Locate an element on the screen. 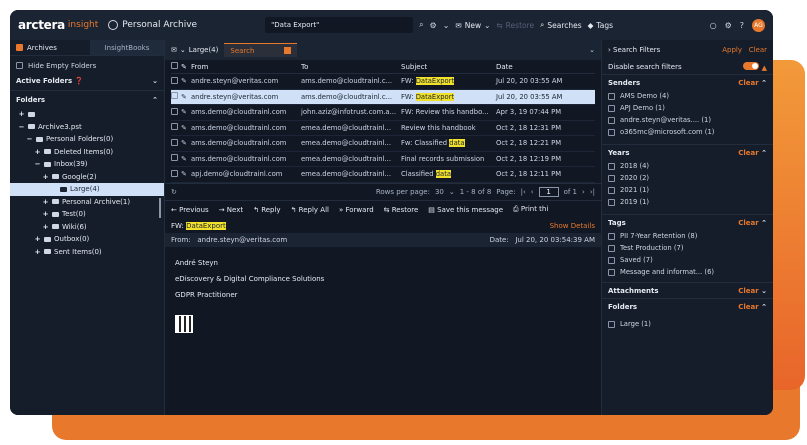  apply-filters-button: Apply is located at coordinates (732, 50).